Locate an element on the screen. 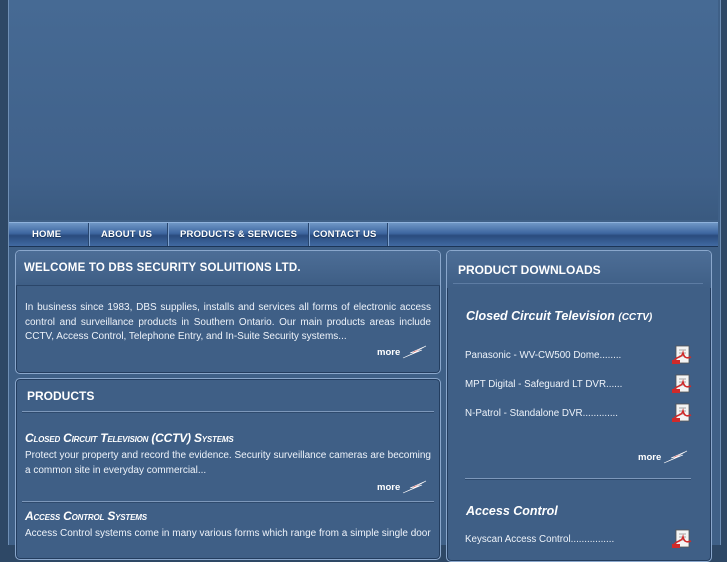 The image size is (727, 562). nav-products-services: Products & Services is located at coordinates (238, 234).